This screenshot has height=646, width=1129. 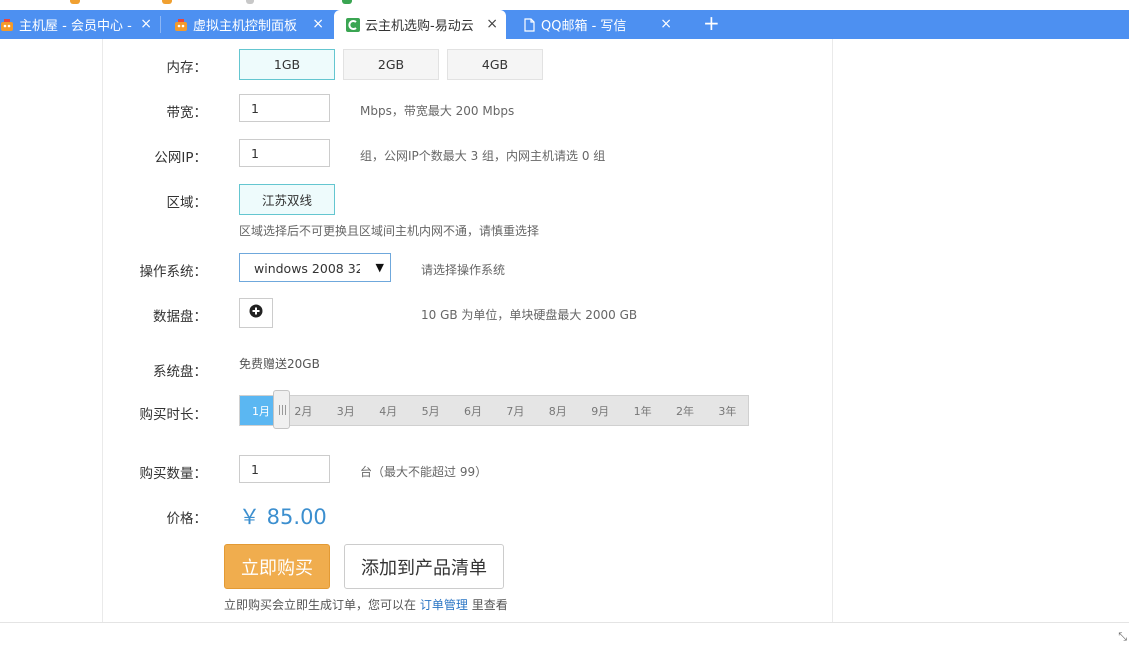 What do you see at coordinates (283, 517) in the screenshot?
I see `price-value: ￥ 85.00` at bounding box center [283, 517].